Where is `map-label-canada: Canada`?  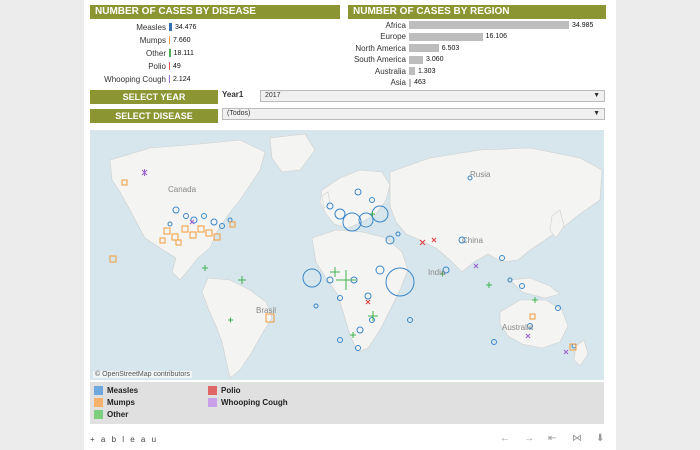 map-label-canada: Canada is located at coordinates (182, 189).